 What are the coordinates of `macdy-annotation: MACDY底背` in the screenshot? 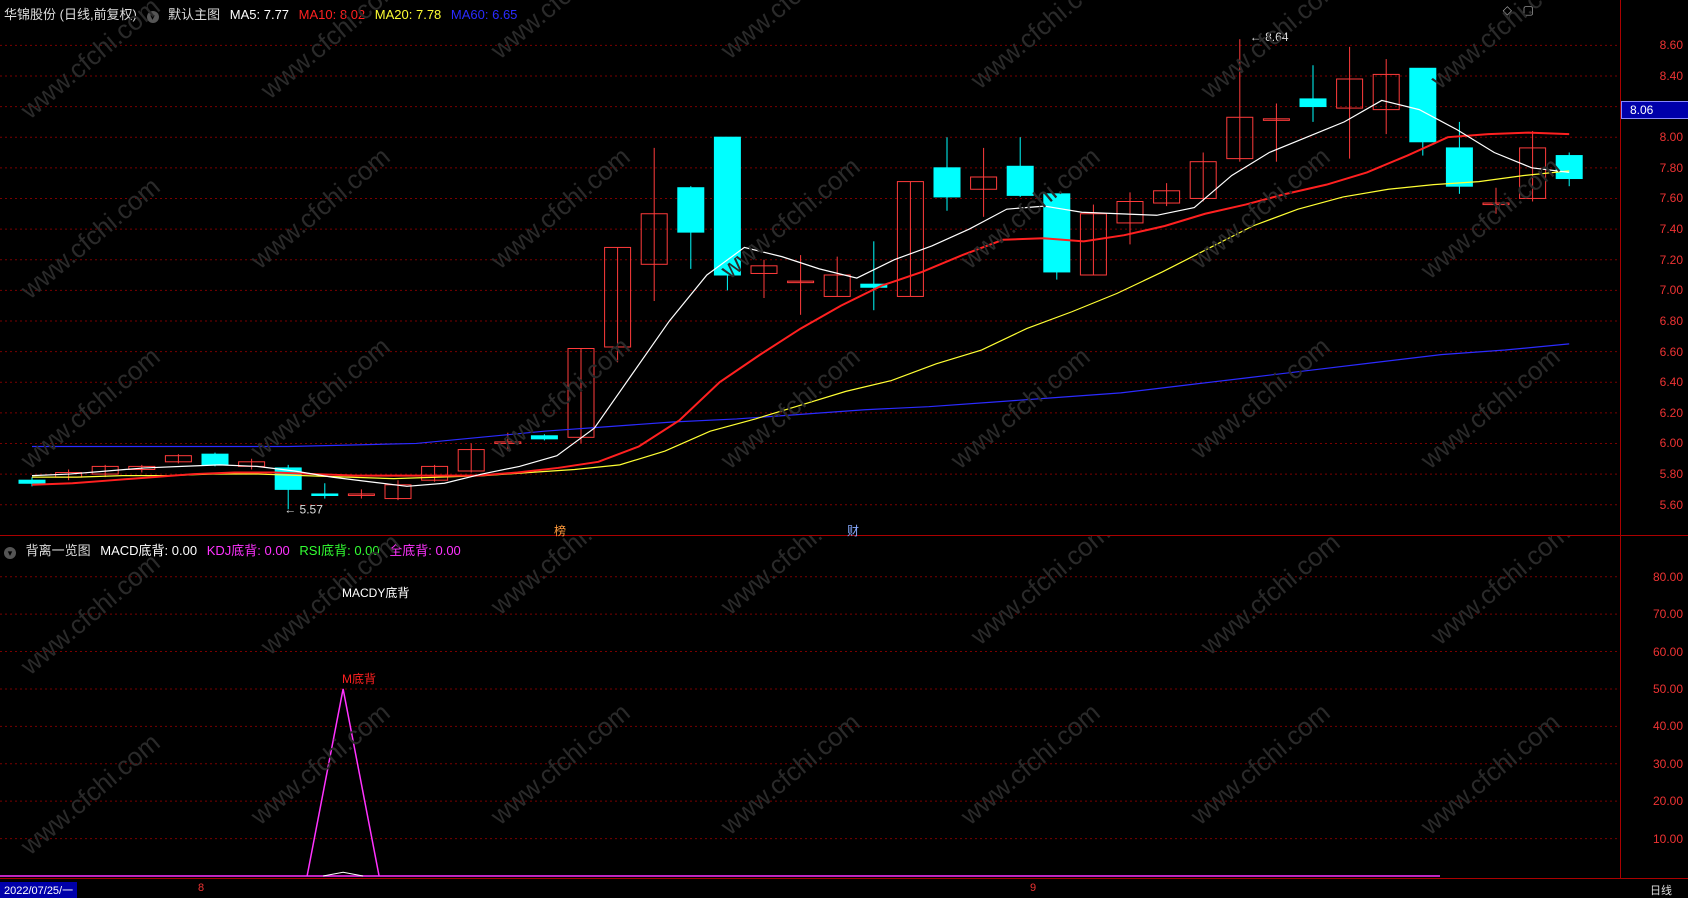 It's located at (376, 593).